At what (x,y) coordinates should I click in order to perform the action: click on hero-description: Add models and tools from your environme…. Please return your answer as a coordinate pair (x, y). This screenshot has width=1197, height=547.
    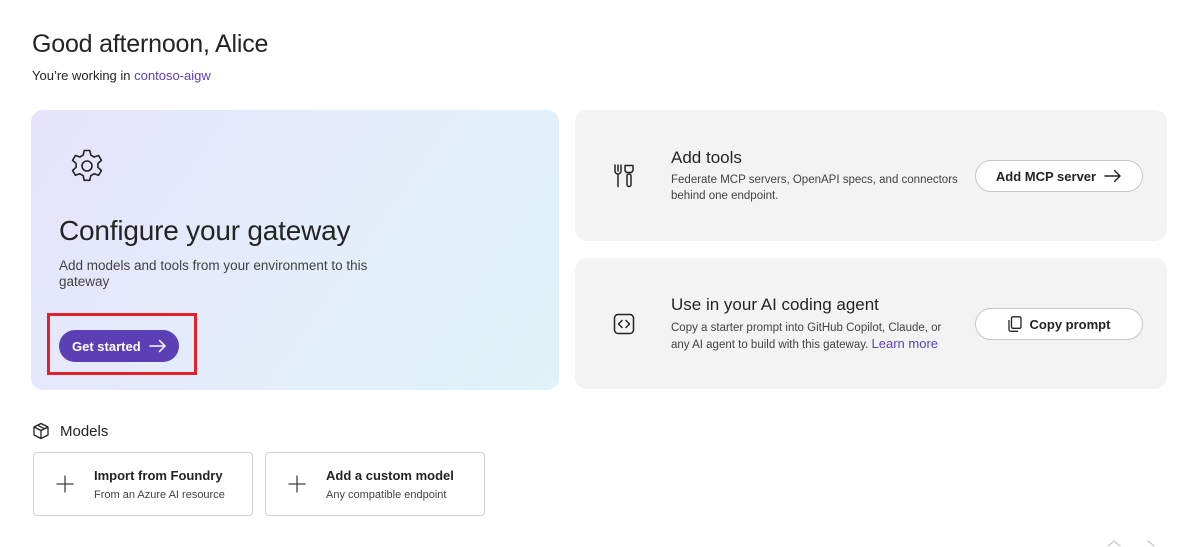
    Looking at the image, I should click on (213, 273).